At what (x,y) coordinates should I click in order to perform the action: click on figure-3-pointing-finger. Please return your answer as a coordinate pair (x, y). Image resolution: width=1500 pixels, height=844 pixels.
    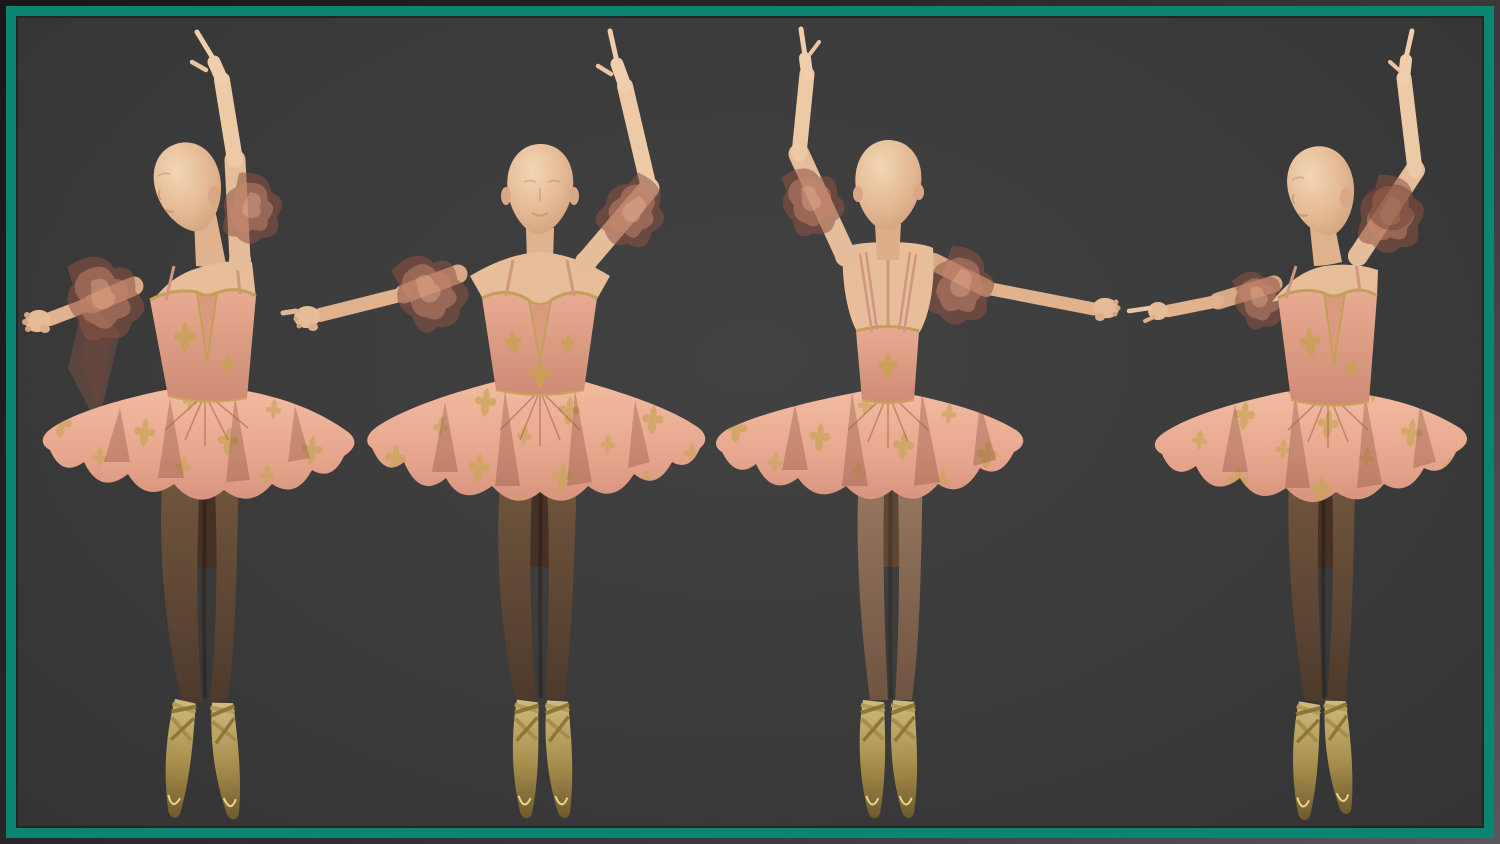
    Looking at the image, I should click on (803, 42).